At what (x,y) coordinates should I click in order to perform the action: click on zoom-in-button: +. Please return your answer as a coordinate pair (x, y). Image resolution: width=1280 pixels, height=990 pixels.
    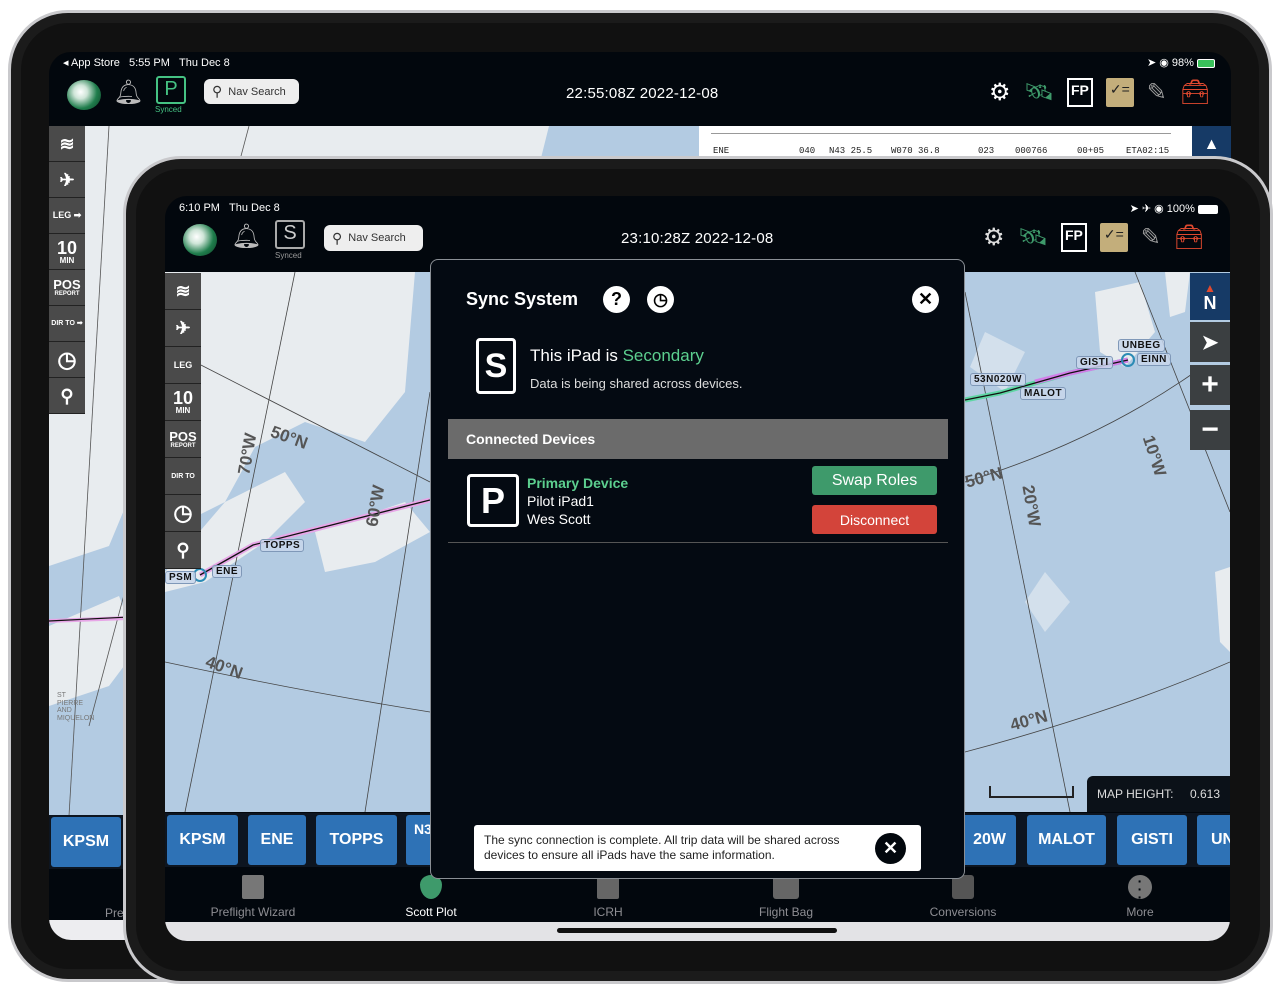
    Looking at the image, I should click on (1210, 385).